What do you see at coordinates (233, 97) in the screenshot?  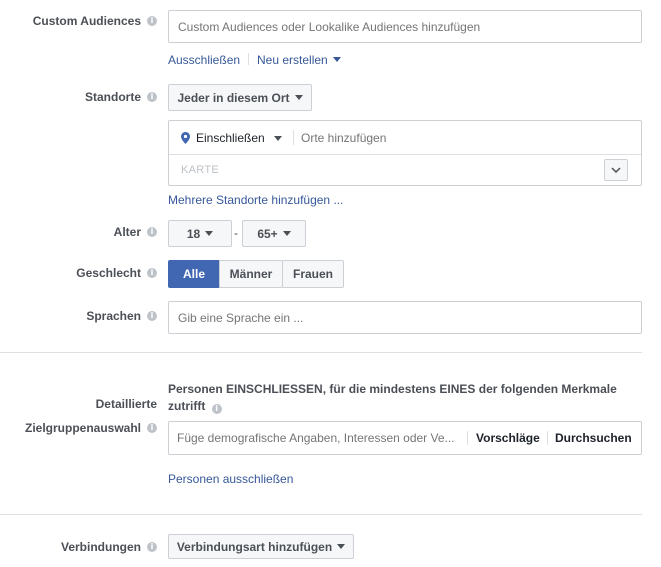 I see `location-scope-value: Jeder in diesem Ort` at bounding box center [233, 97].